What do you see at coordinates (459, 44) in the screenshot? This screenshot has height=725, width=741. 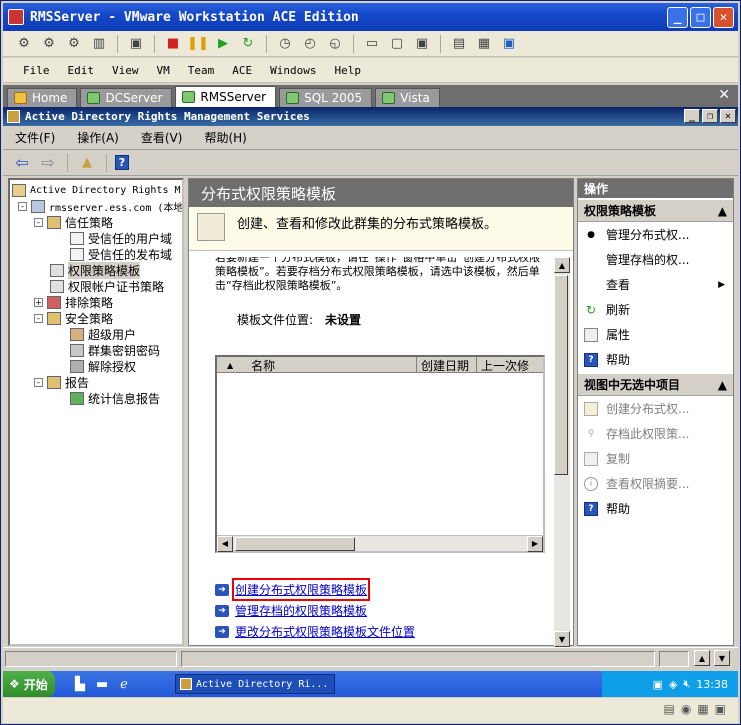 I see `summary-icon: ▤` at bounding box center [459, 44].